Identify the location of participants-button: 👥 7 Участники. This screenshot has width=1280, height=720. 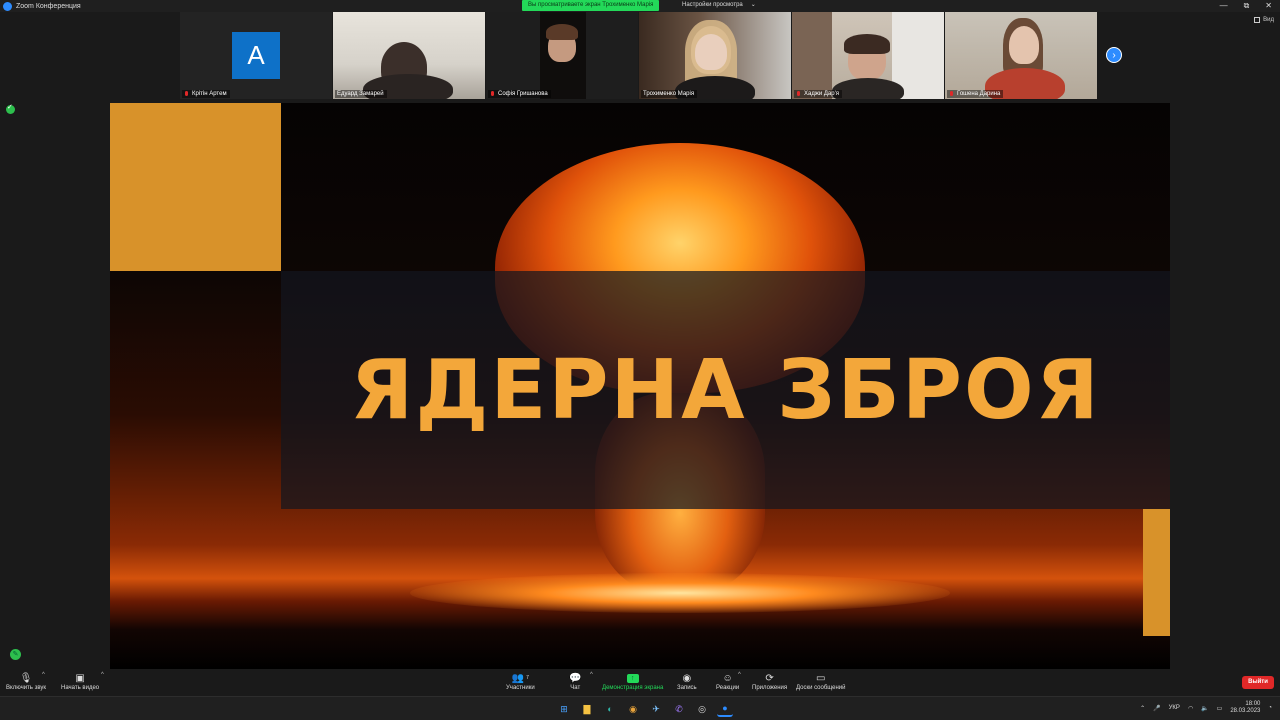
(520, 681).